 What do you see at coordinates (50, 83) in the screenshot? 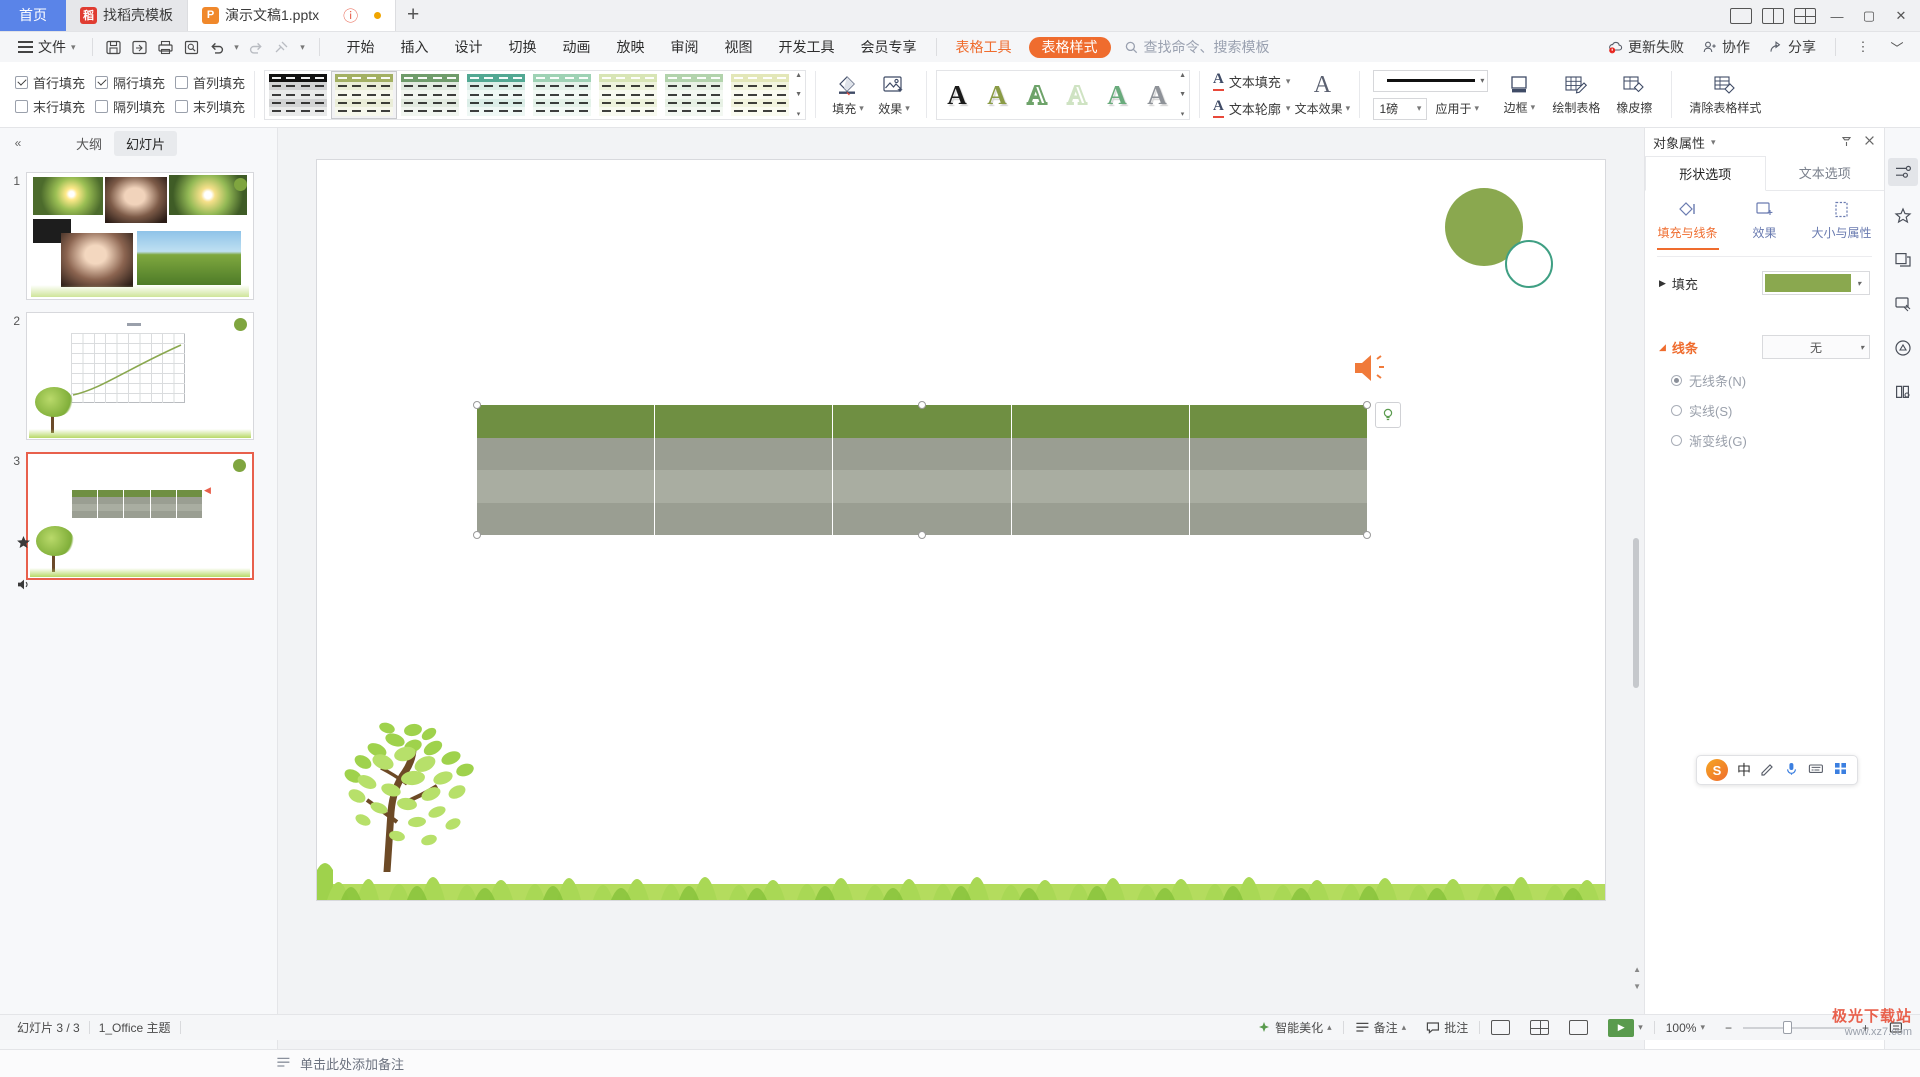
I see `checkbox-first-row-fill: 首行填充` at bounding box center [50, 83].